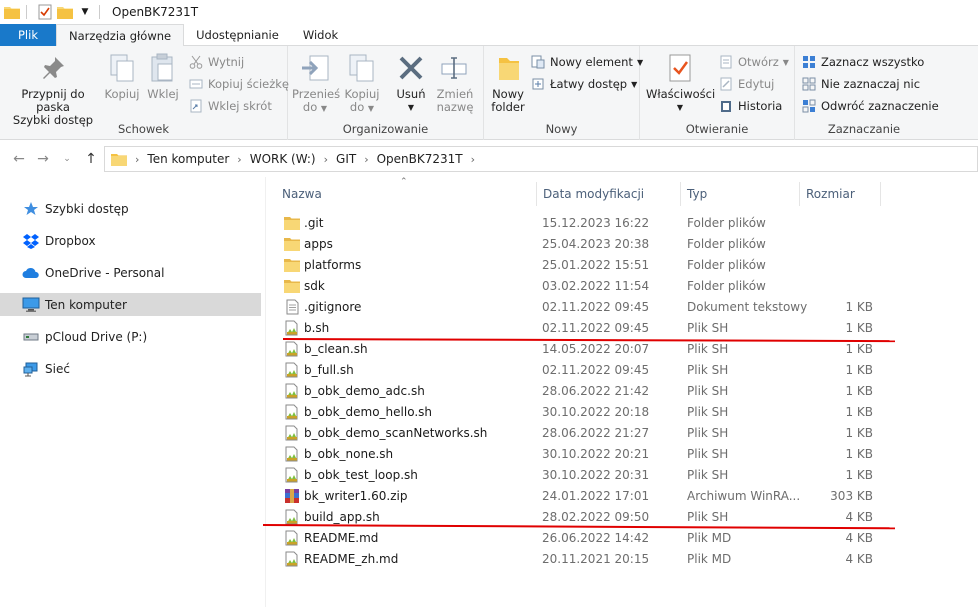 The height and width of the screenshot is (607, 978). I want to click on group-label-select: Zaznaczanie, so click(864, 129).